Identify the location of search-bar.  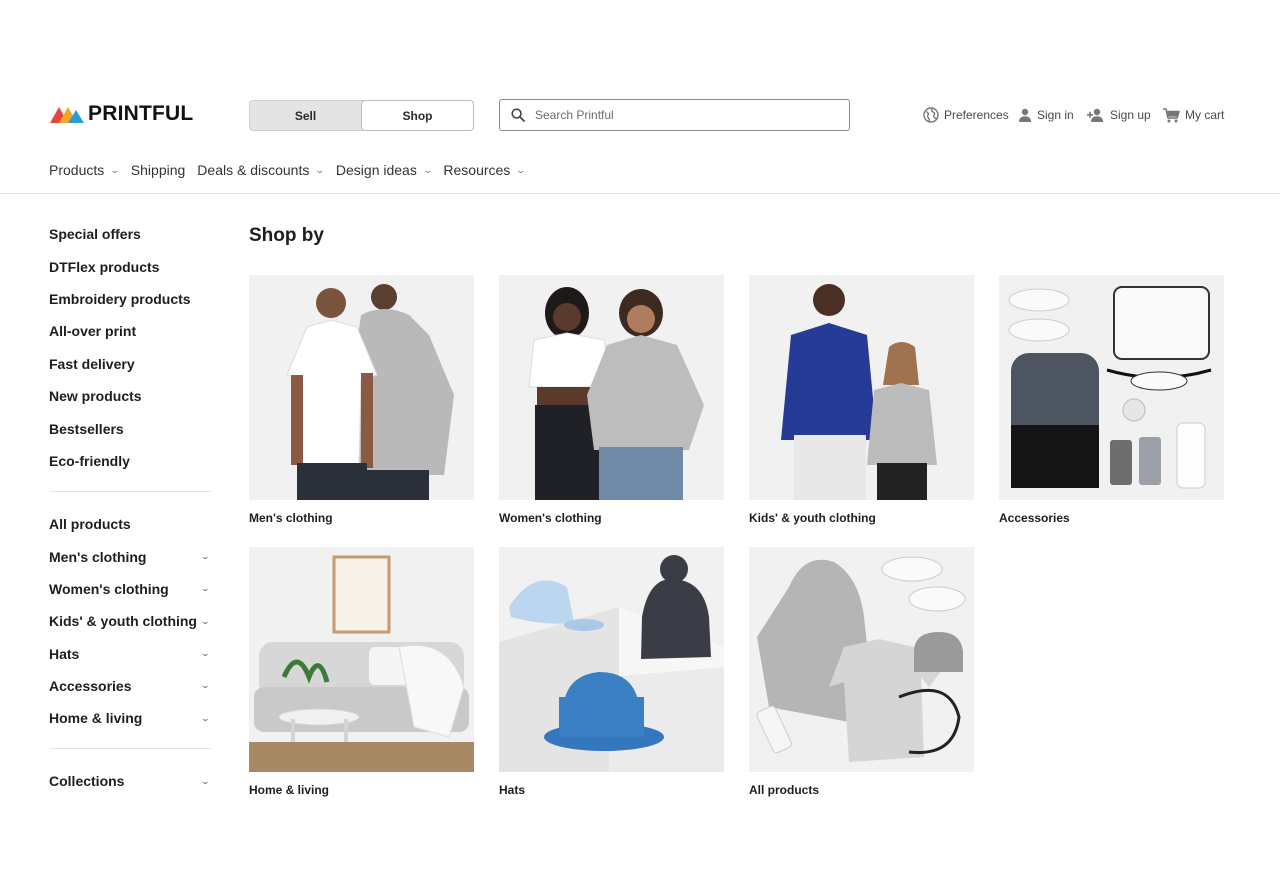
(674, 115).